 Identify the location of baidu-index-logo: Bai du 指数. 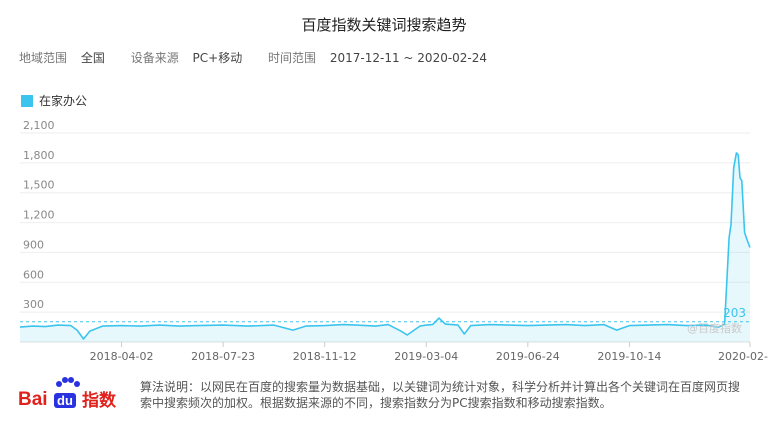
(67, 394).